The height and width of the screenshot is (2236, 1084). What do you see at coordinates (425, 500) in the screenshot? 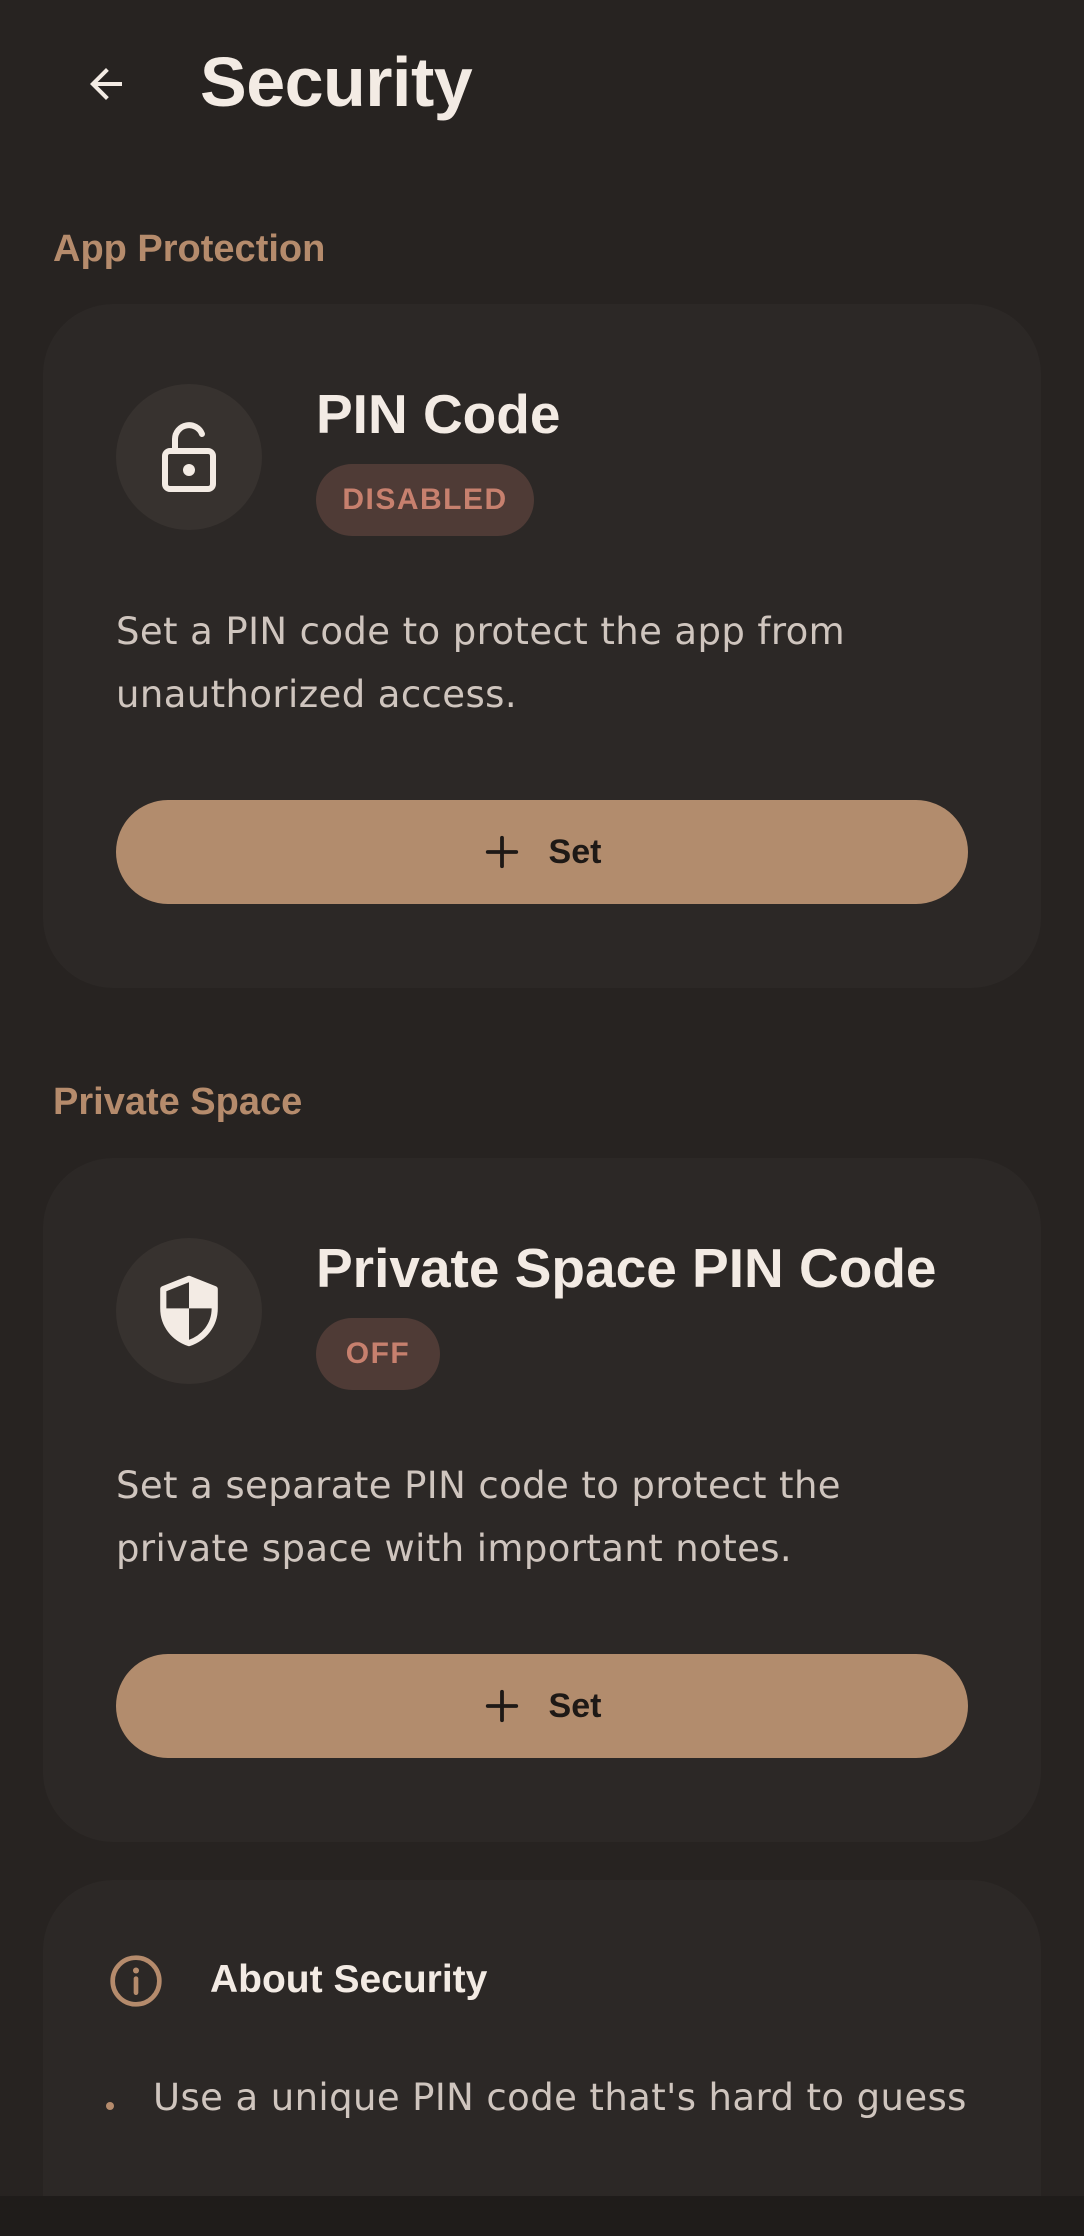
I see `pin-status-badge: DISABLED` at bounding box center [425, 500].